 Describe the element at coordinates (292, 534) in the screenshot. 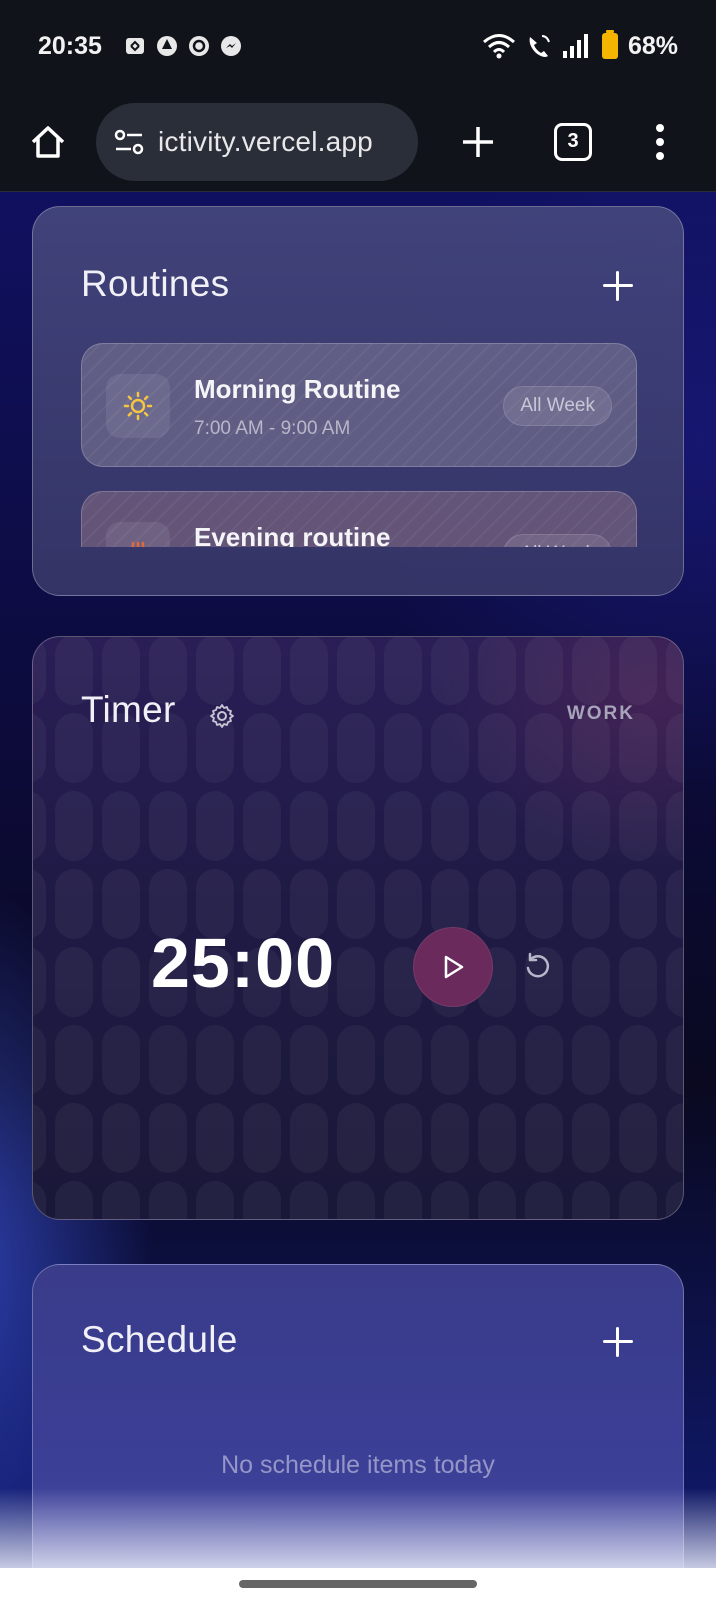

I see `routine-name: Evening routine` at that location.